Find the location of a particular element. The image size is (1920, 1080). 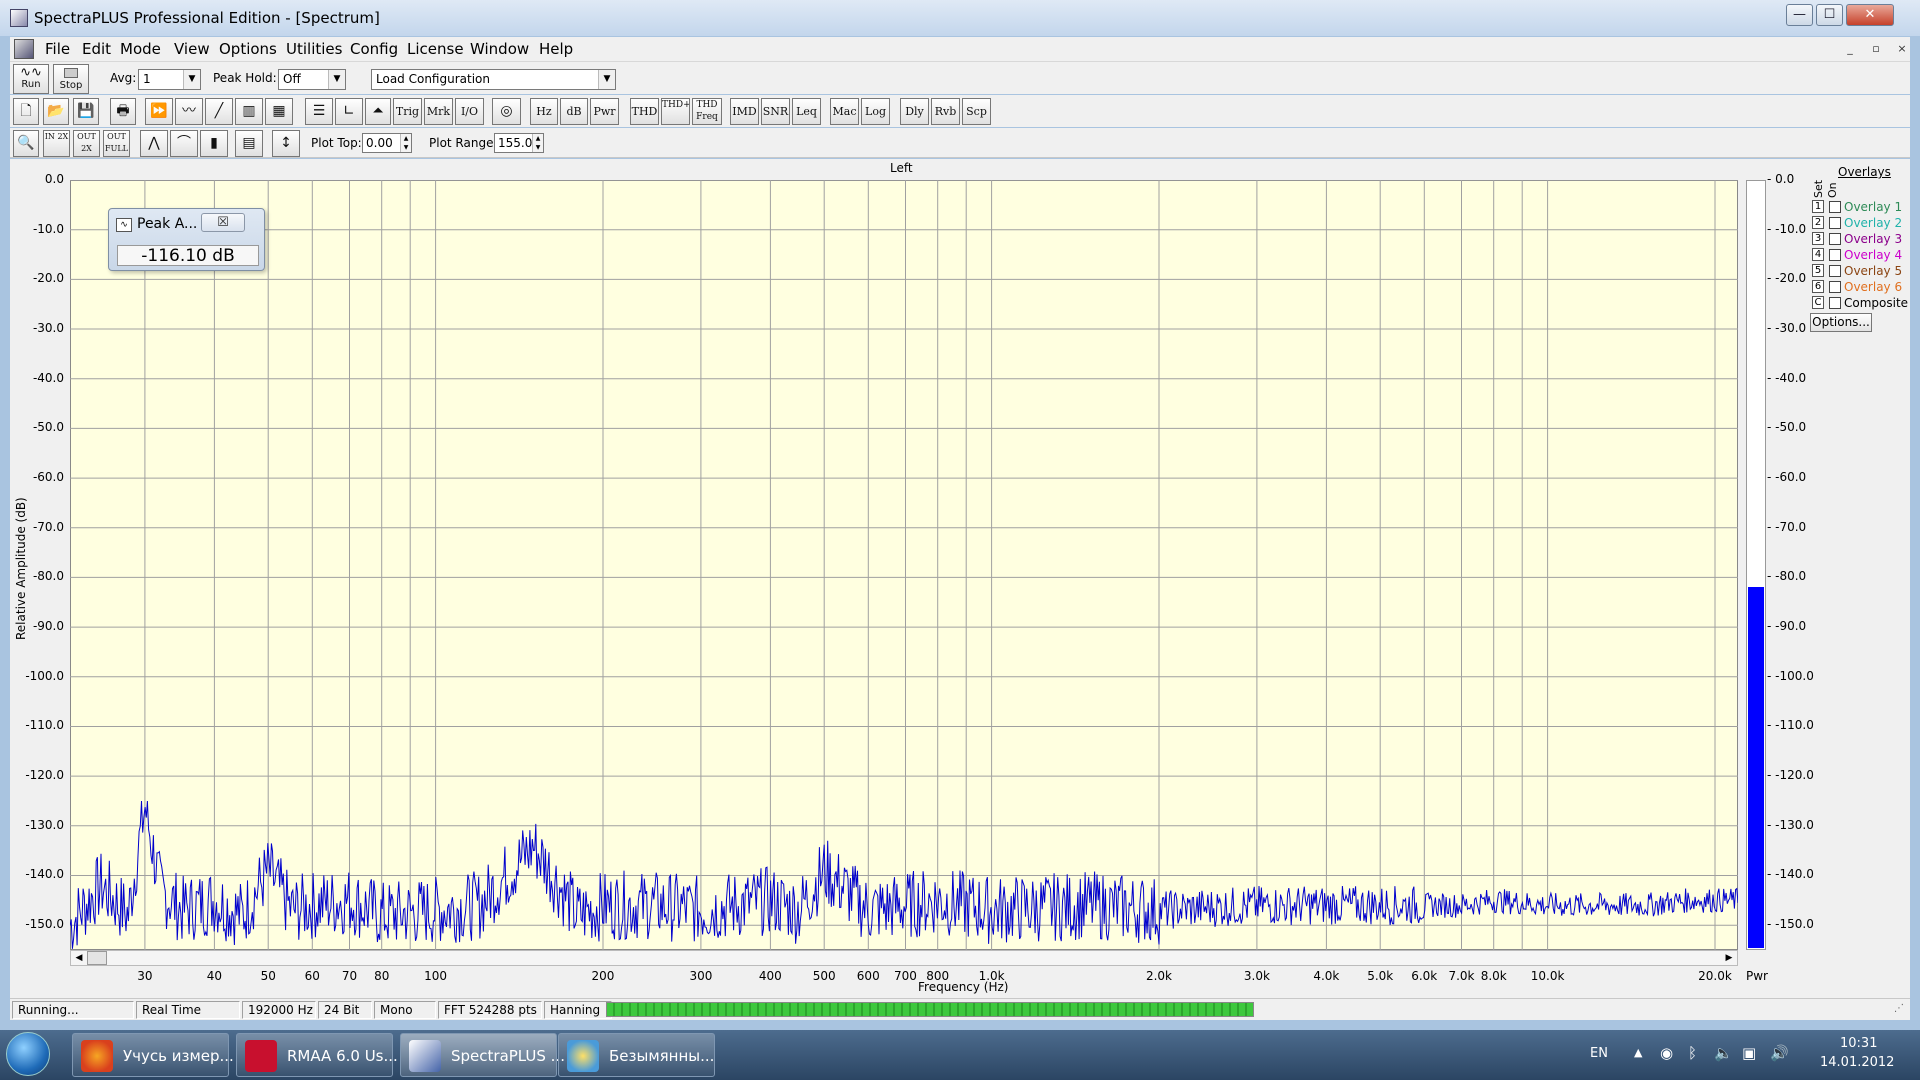

bluetooth-icon: ᛒ is located at coordinates (1692, 1053).